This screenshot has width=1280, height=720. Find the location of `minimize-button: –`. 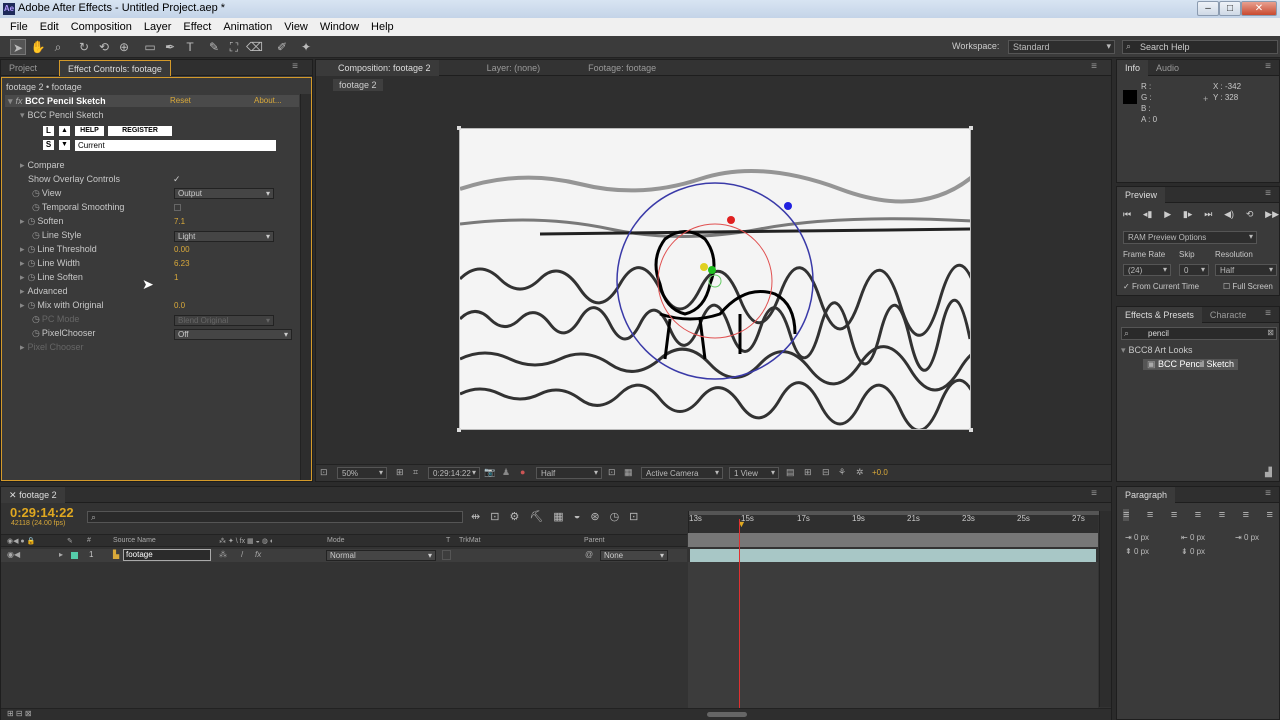

minimize-button: – is located at coordinates (1208, 8).